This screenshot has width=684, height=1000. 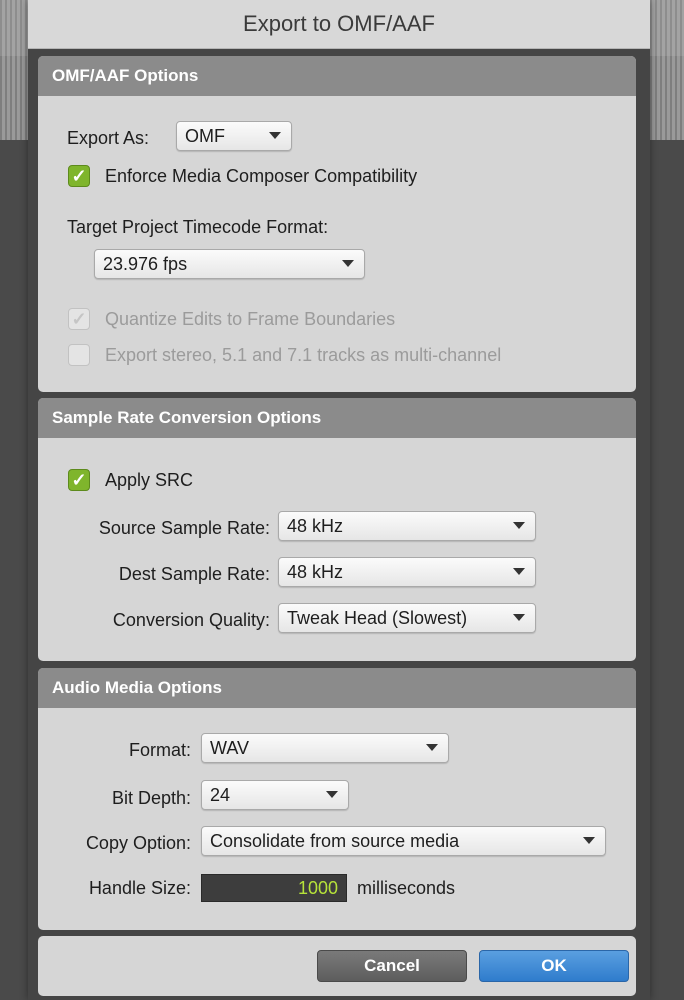 I want to click on format-select: WAV, so click(x=325, y=748).